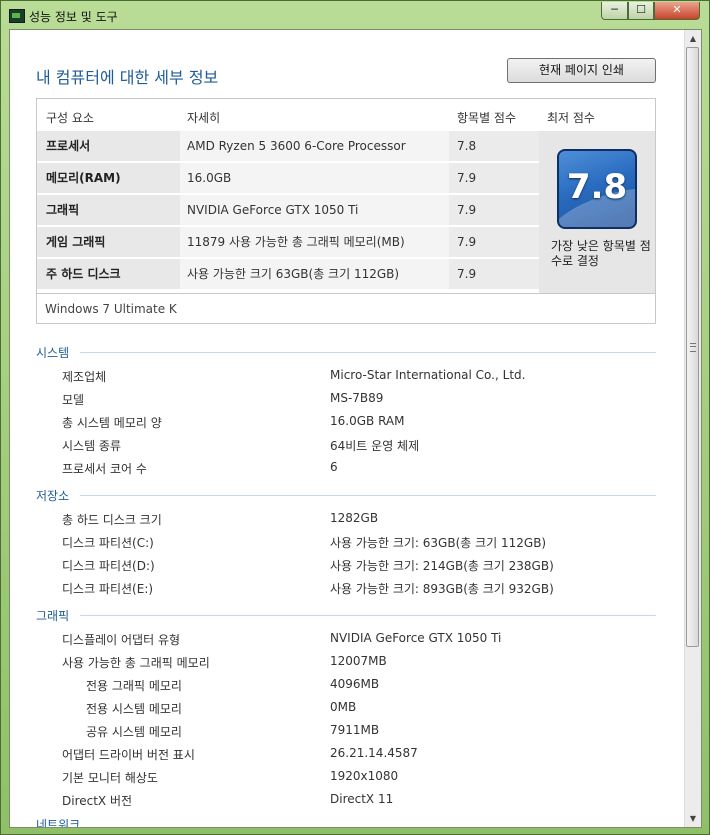  Describe the element at coordinates (693, 818) in the screenshot. I see `scroll-down-arrow-icon: ▼` at that location.